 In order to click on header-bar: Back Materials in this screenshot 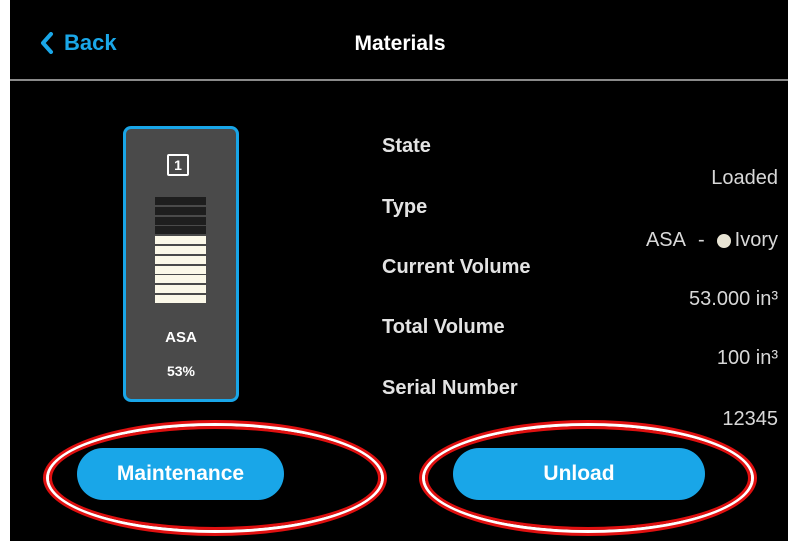, I will do `click(399, 40)`.